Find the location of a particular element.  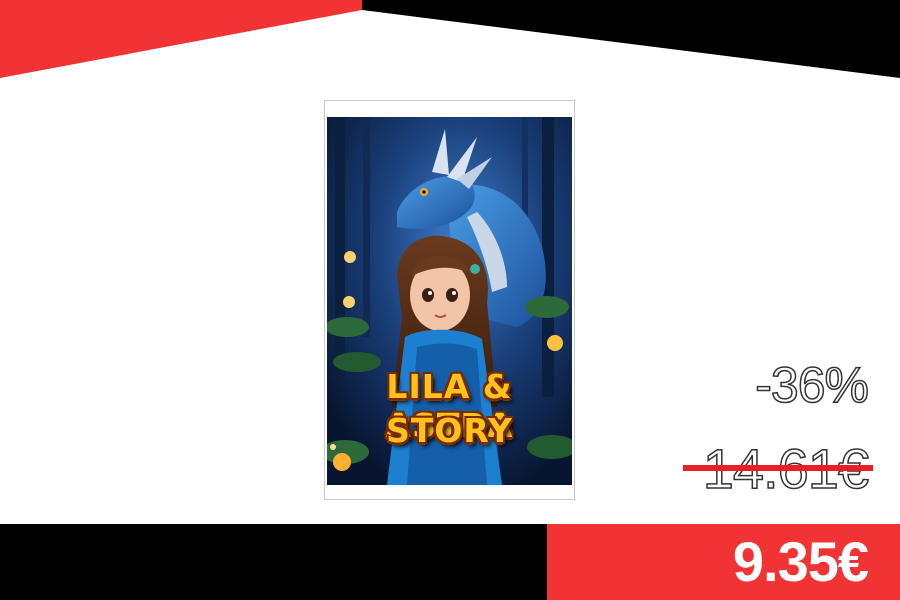

top-left-red-shape is located at coordinates (181, 39).